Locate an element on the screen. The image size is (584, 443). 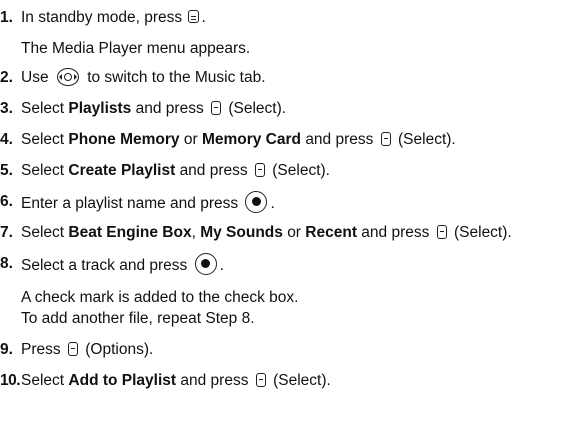
step-number: 3. is located at coordinates (6, 108).